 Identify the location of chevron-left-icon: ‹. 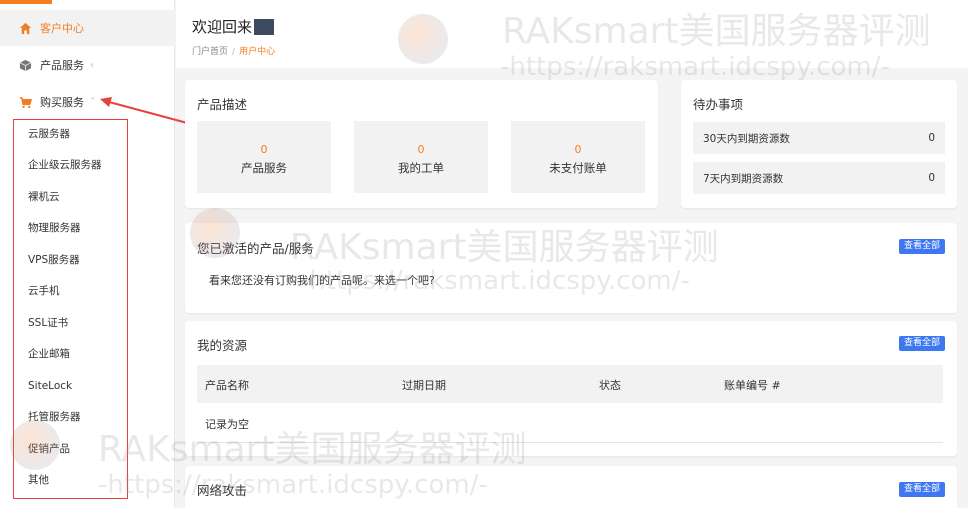
(92, 65).